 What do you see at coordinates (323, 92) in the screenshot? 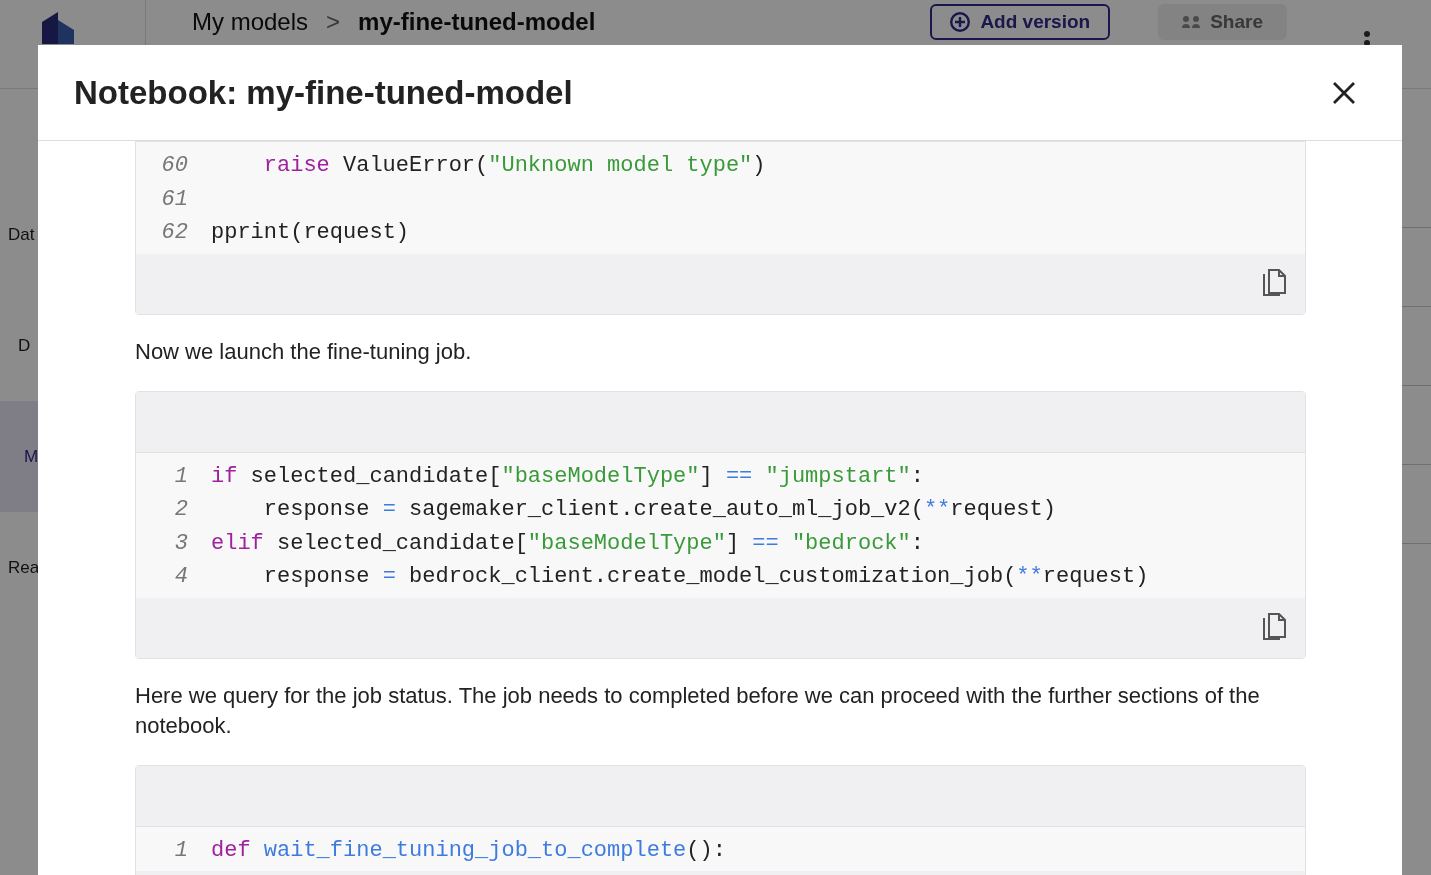
I see `dialog-title: Notebook: my-fine-tuned-model` at bounding box center [323, 92].